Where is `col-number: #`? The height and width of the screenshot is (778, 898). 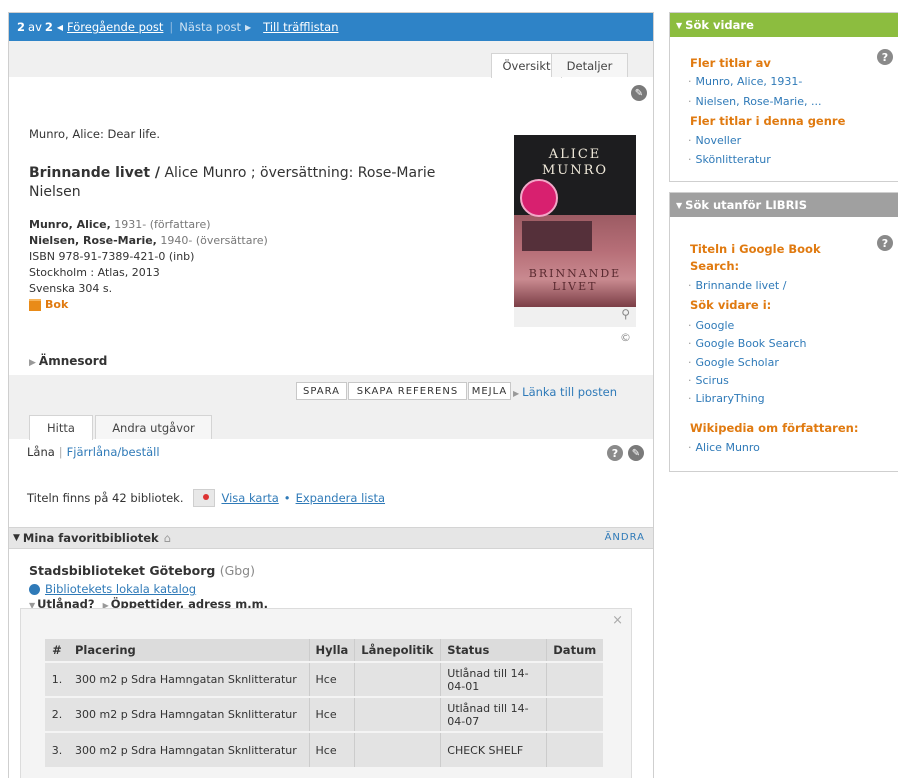 col-number: # is located at coordinates (57, 650).